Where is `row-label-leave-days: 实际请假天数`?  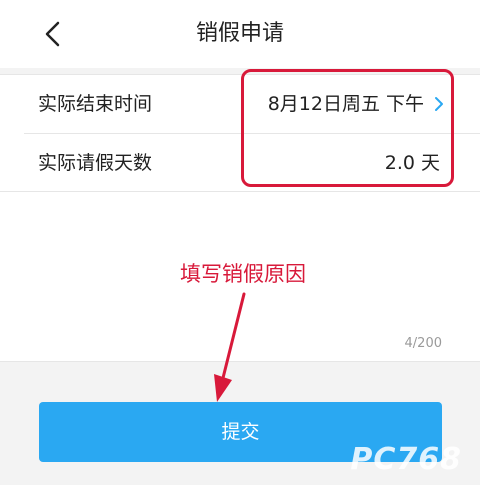 row-label-leave-days: 实际请假天数 is located at coordinates (95, 163).